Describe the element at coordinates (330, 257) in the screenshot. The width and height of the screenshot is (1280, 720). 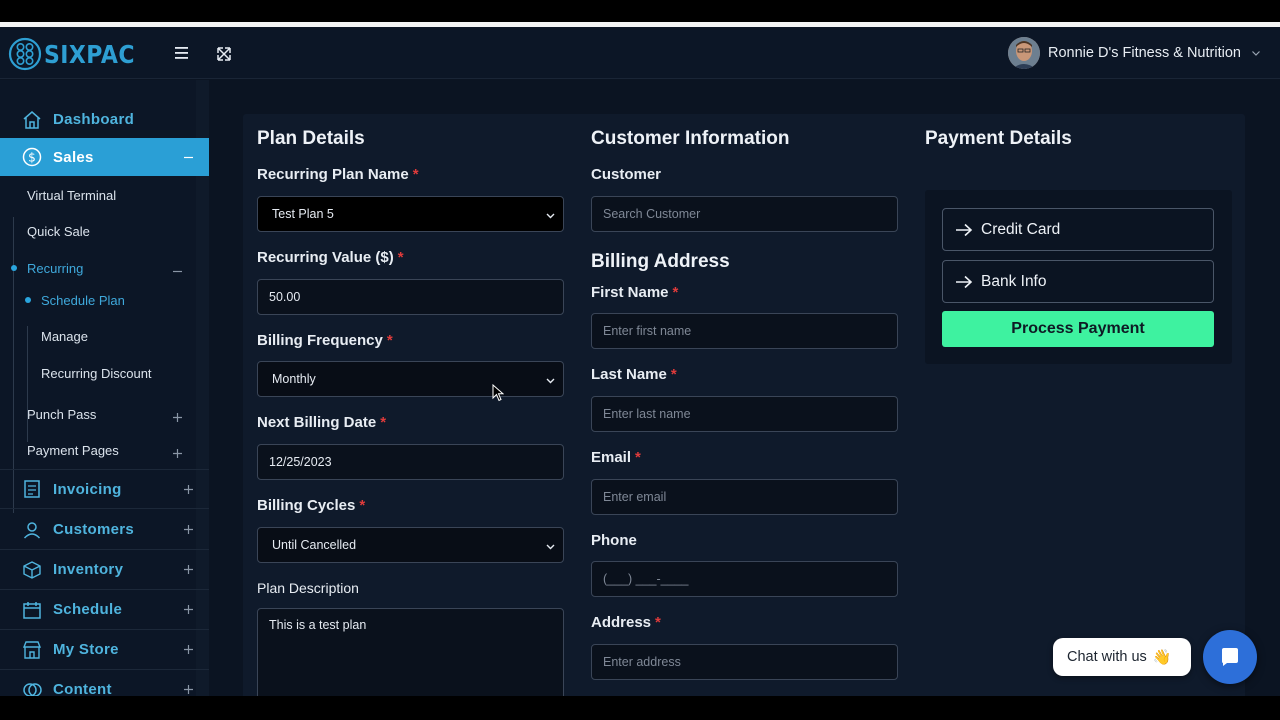
I see `recurring-value-label: Recurring Value ($) *` at that location.